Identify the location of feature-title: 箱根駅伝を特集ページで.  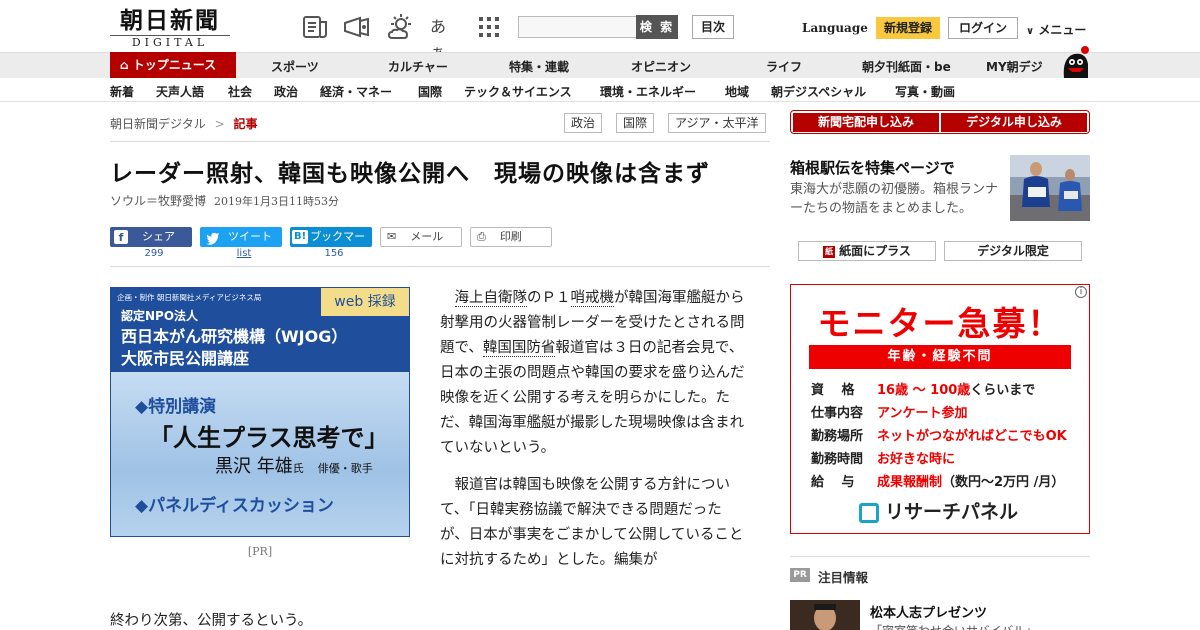
(872, 167).